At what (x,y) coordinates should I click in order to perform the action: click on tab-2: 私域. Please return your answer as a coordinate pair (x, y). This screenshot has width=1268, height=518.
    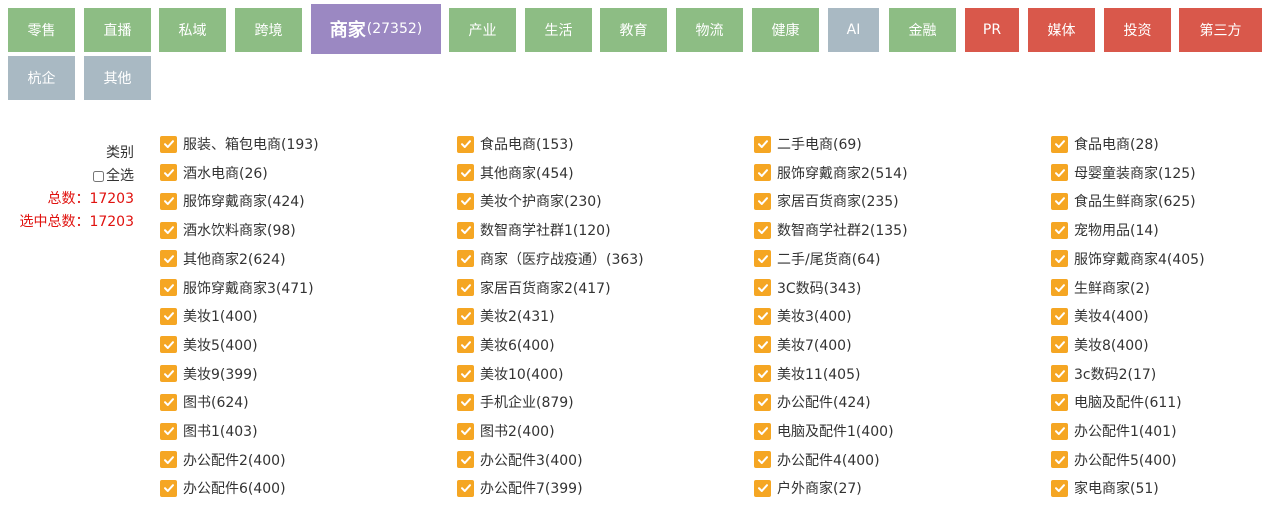
    Looking at the image, I should click on (192, 30).